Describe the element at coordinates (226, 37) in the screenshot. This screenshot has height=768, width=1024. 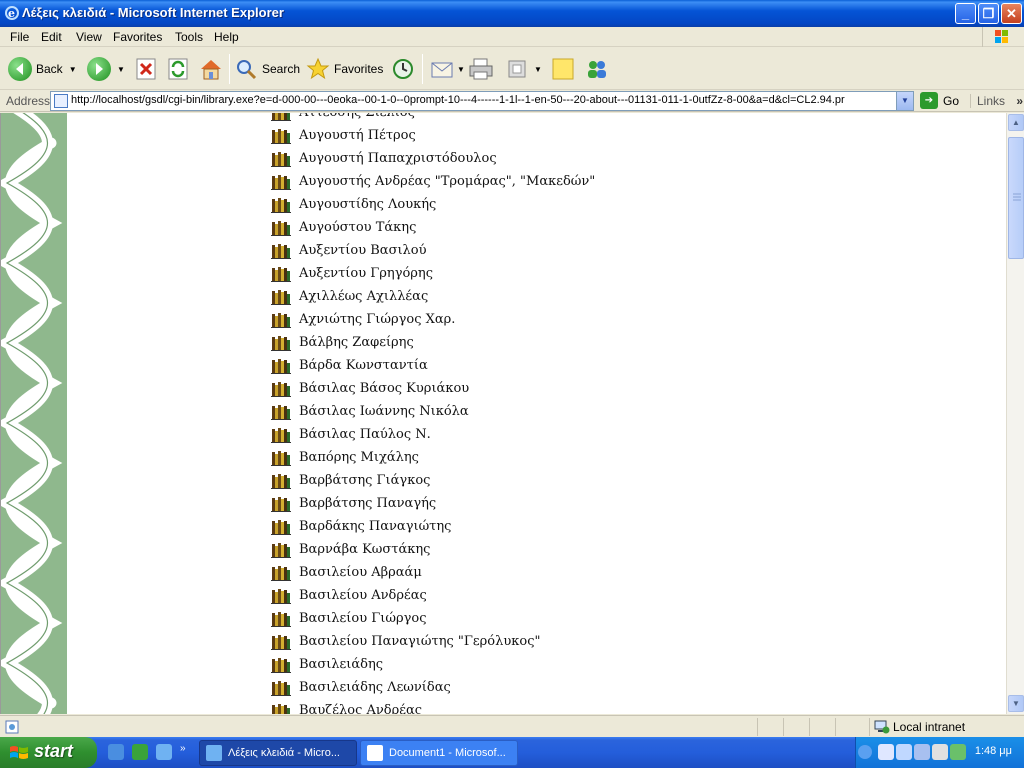
I see `menu-help: Help` at that location.